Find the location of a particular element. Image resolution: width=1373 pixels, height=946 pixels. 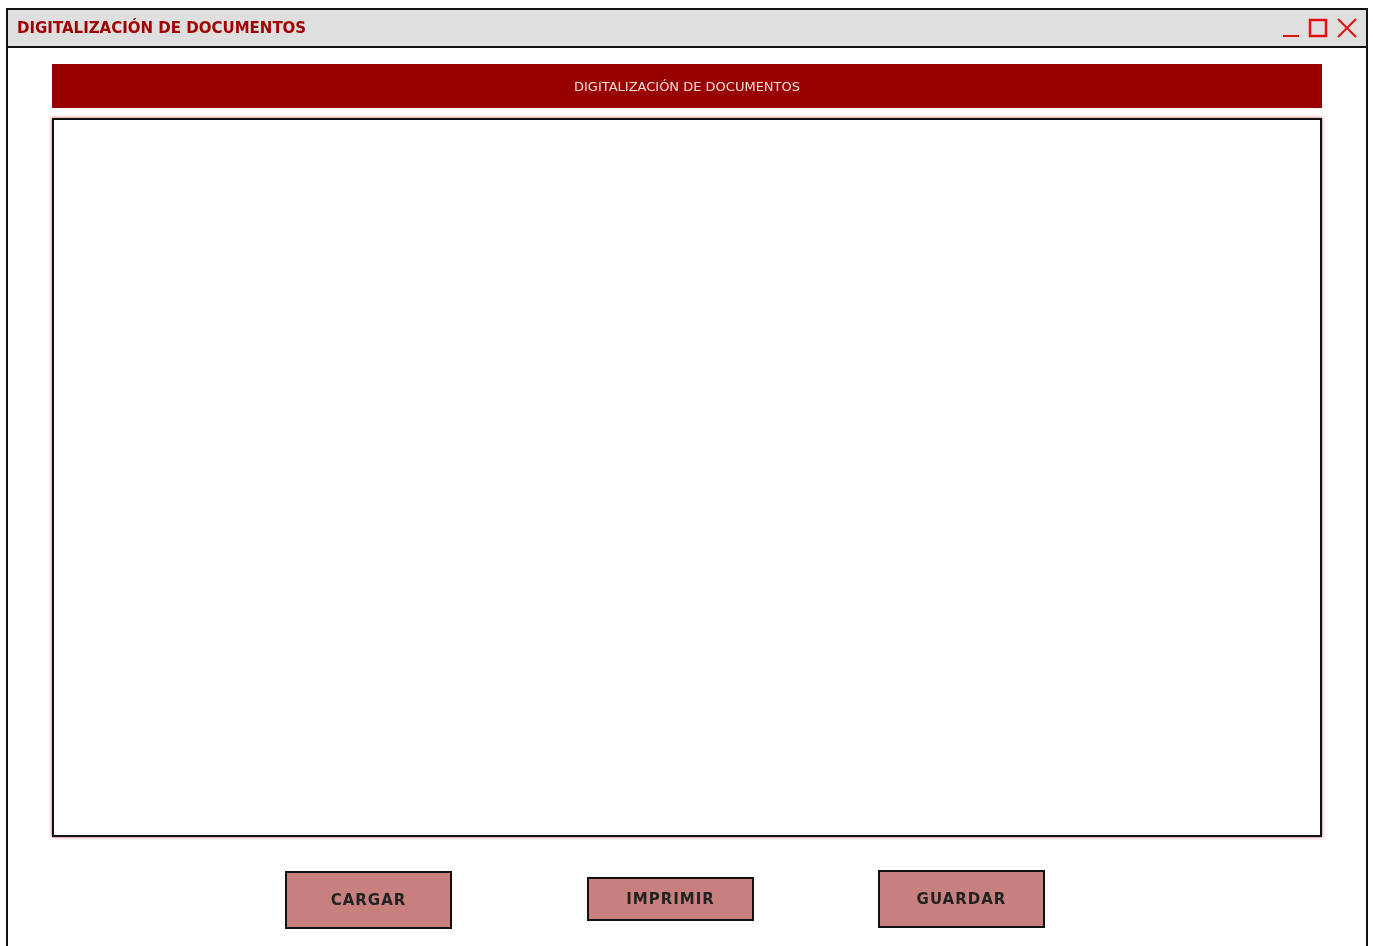

header-bar: DIGITALIZACIÓN DE DOCUMENTOS is located at coordinates (687, 86).